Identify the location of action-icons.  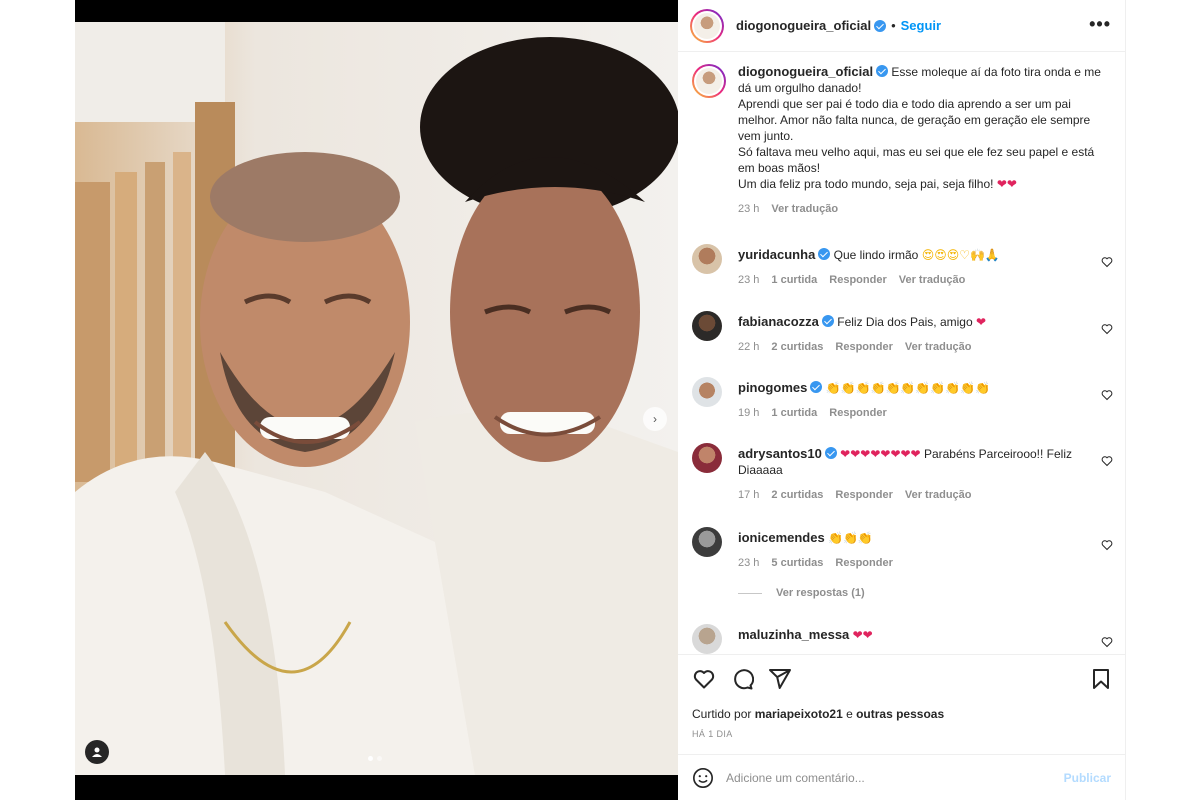
(742, 679).